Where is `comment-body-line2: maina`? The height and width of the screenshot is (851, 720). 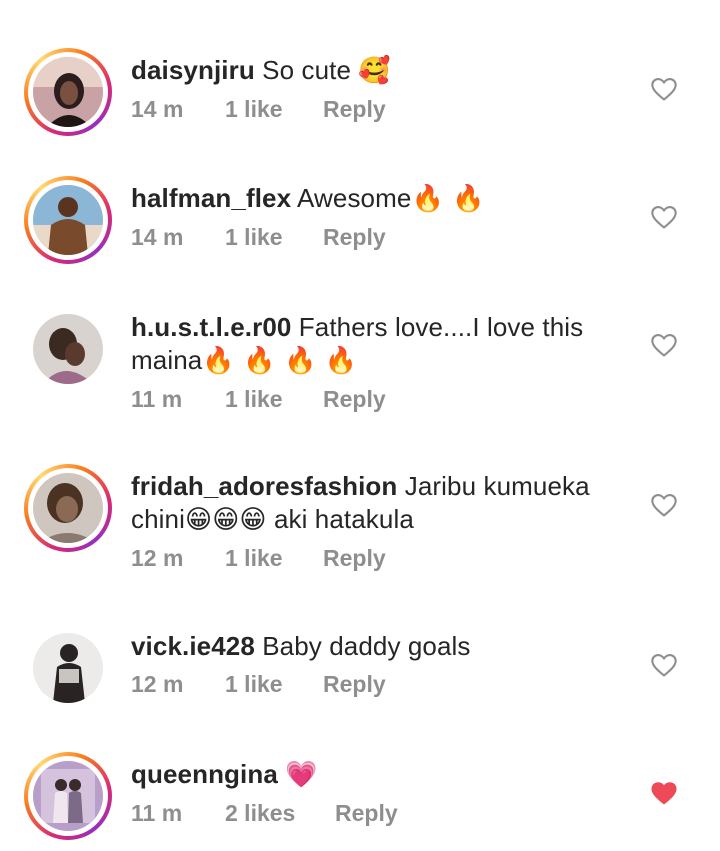
comment-body-line2: maina is located at coordinates (167, 360).